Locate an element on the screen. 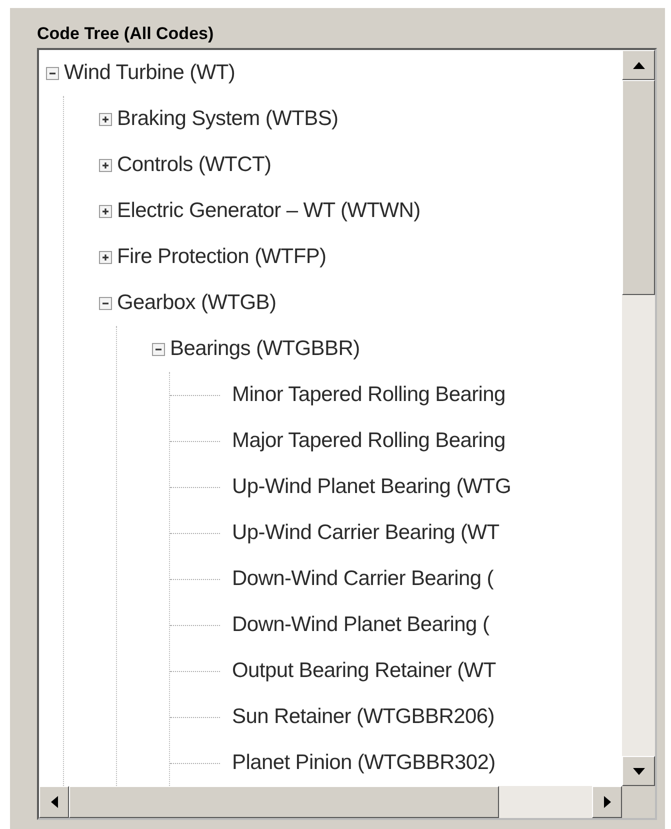 The height and width of the screenshot is (829, 671). tree-item: Wind Turbine (WT) is located at coordinates (150, 73).